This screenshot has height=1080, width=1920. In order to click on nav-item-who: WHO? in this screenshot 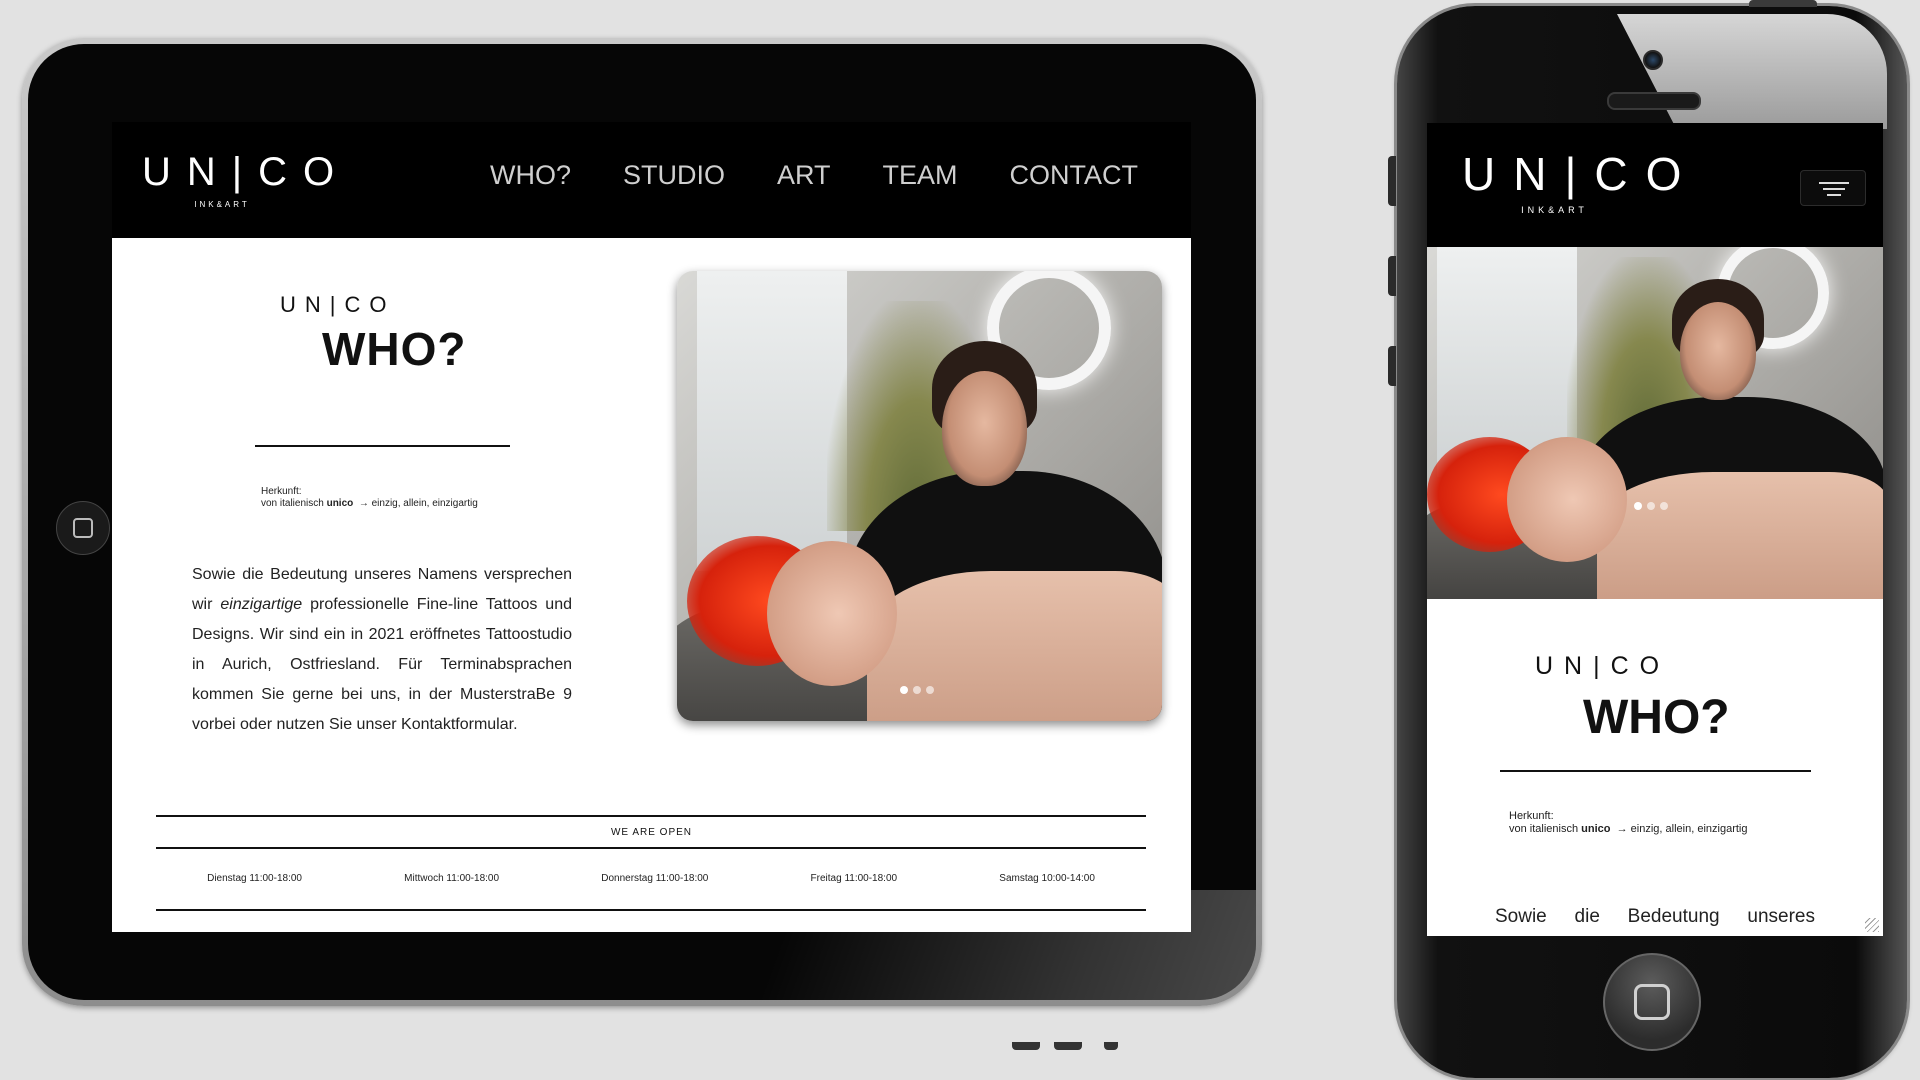, I will do `click(530, 175)`.